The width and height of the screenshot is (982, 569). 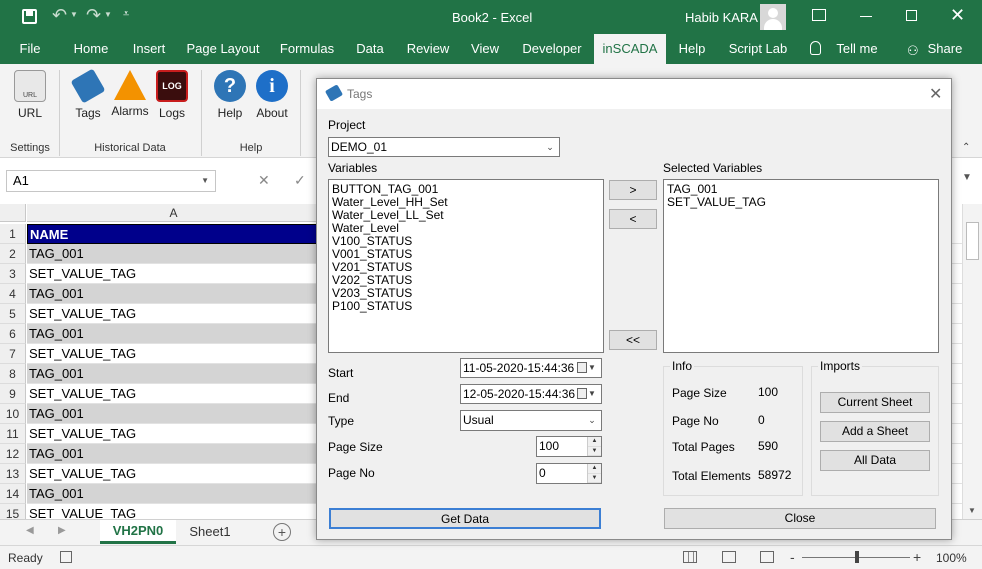 What do you see at coordinates (935, 94) in the screenshot?
I see `dialog-close-icon: ✕` at bounding box center [935, 94].